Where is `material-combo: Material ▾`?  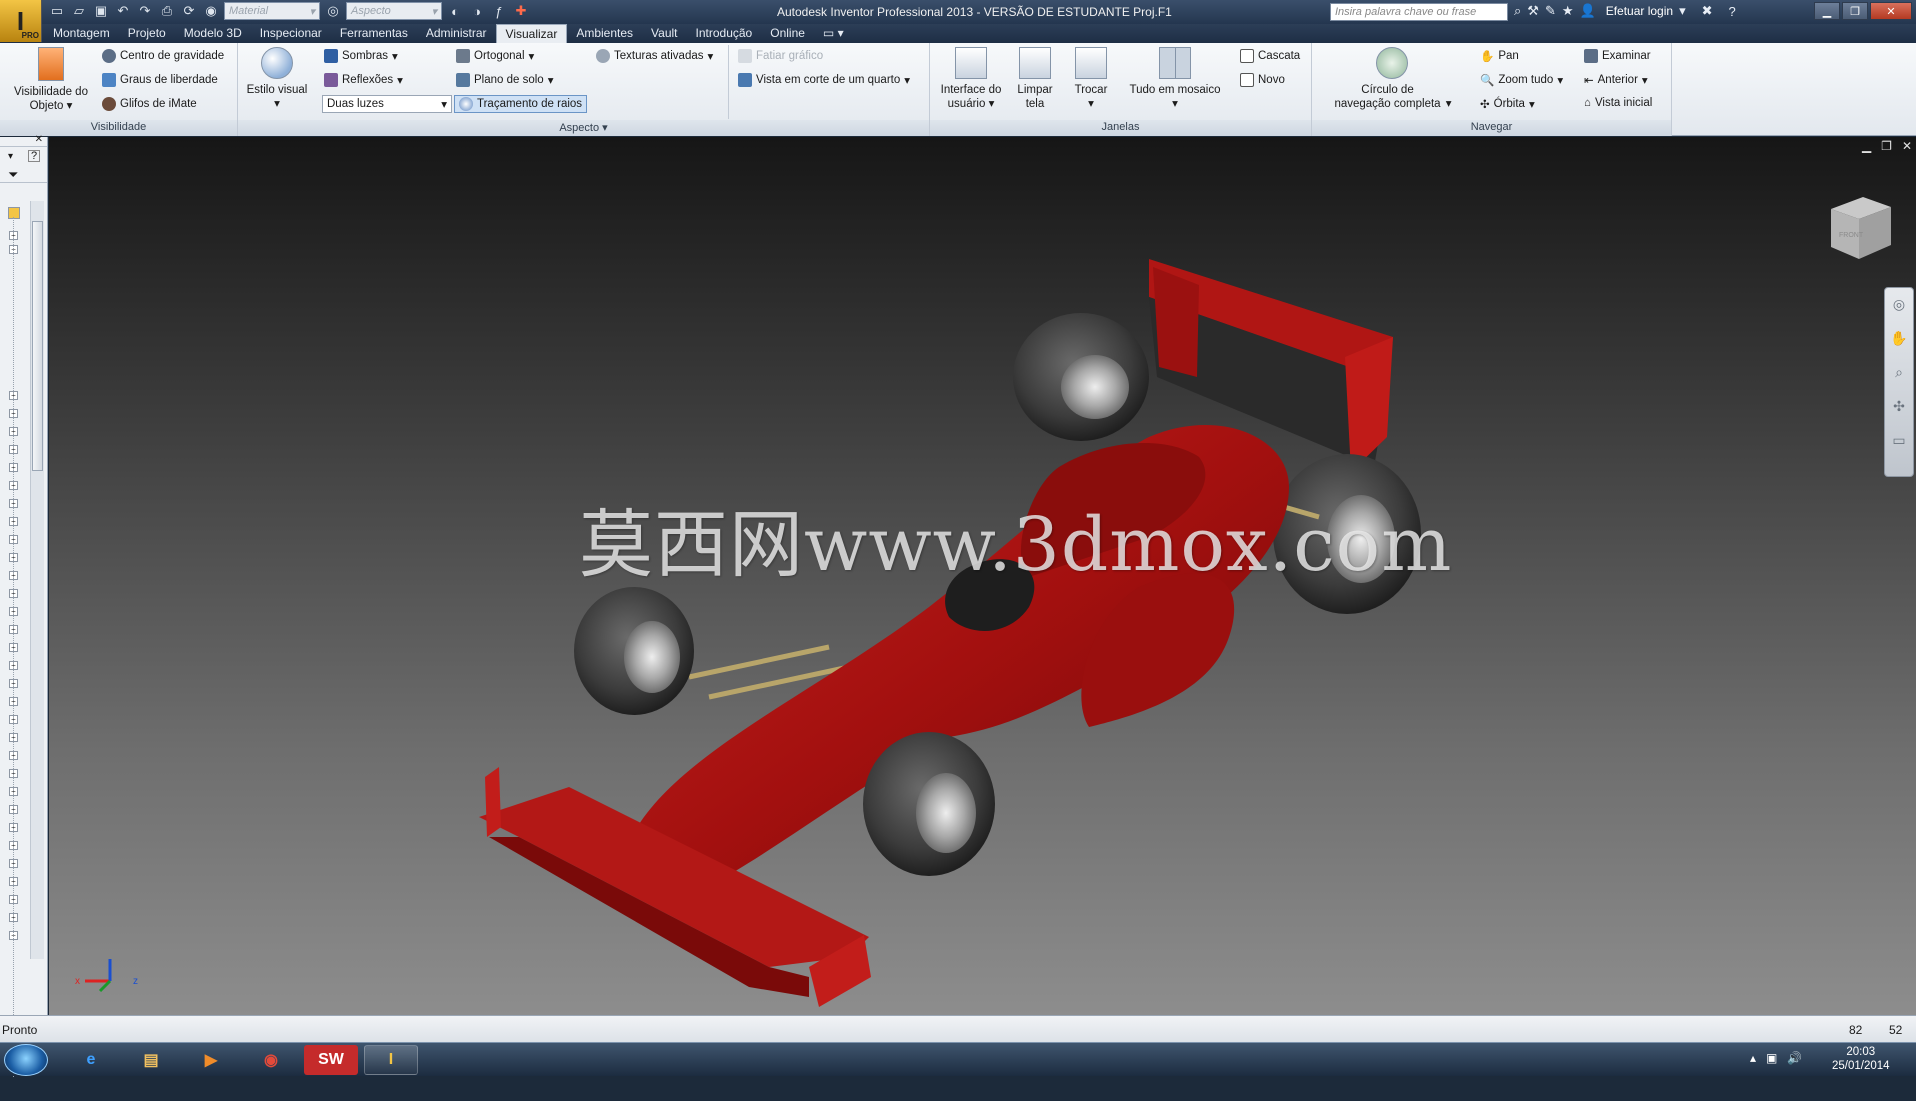 material-combo: Material ▾ is located at coordinates (272, 11).